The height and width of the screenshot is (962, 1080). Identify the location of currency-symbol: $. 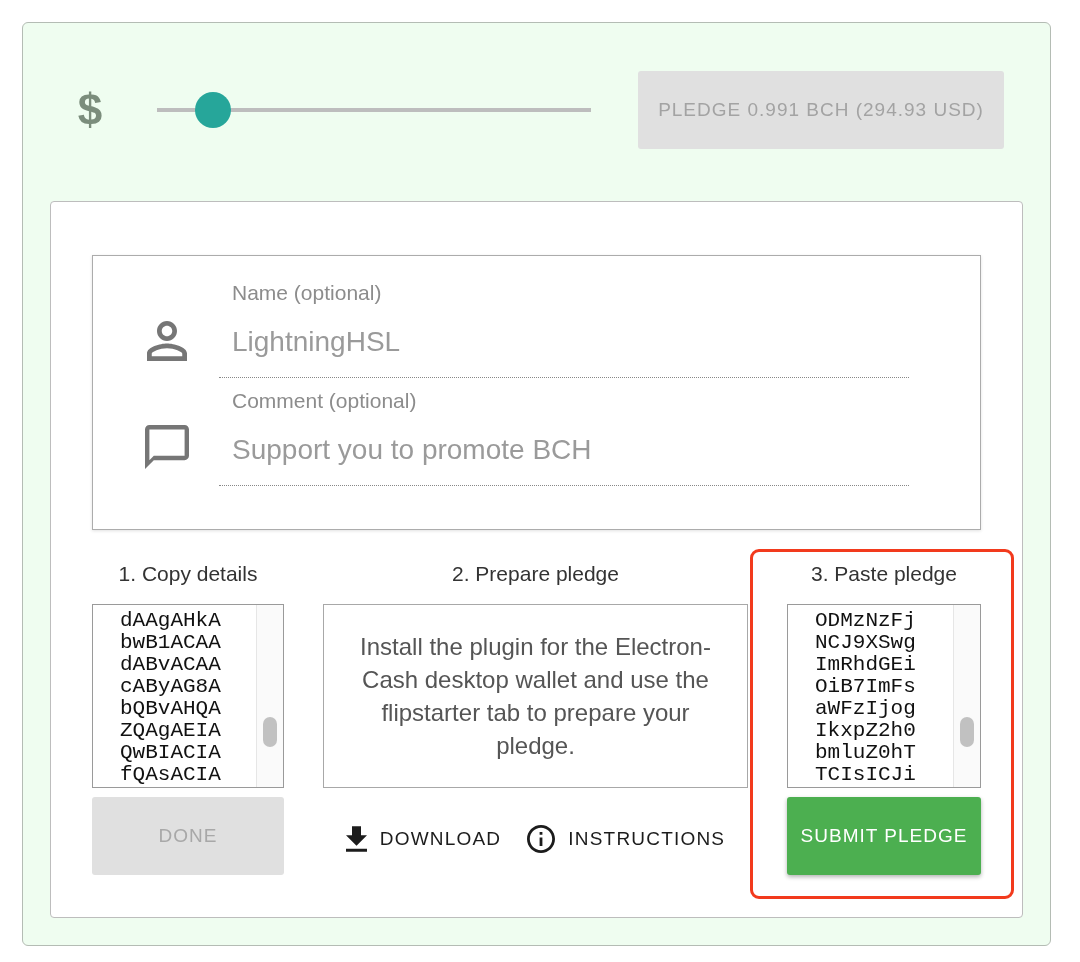
(90, 110).